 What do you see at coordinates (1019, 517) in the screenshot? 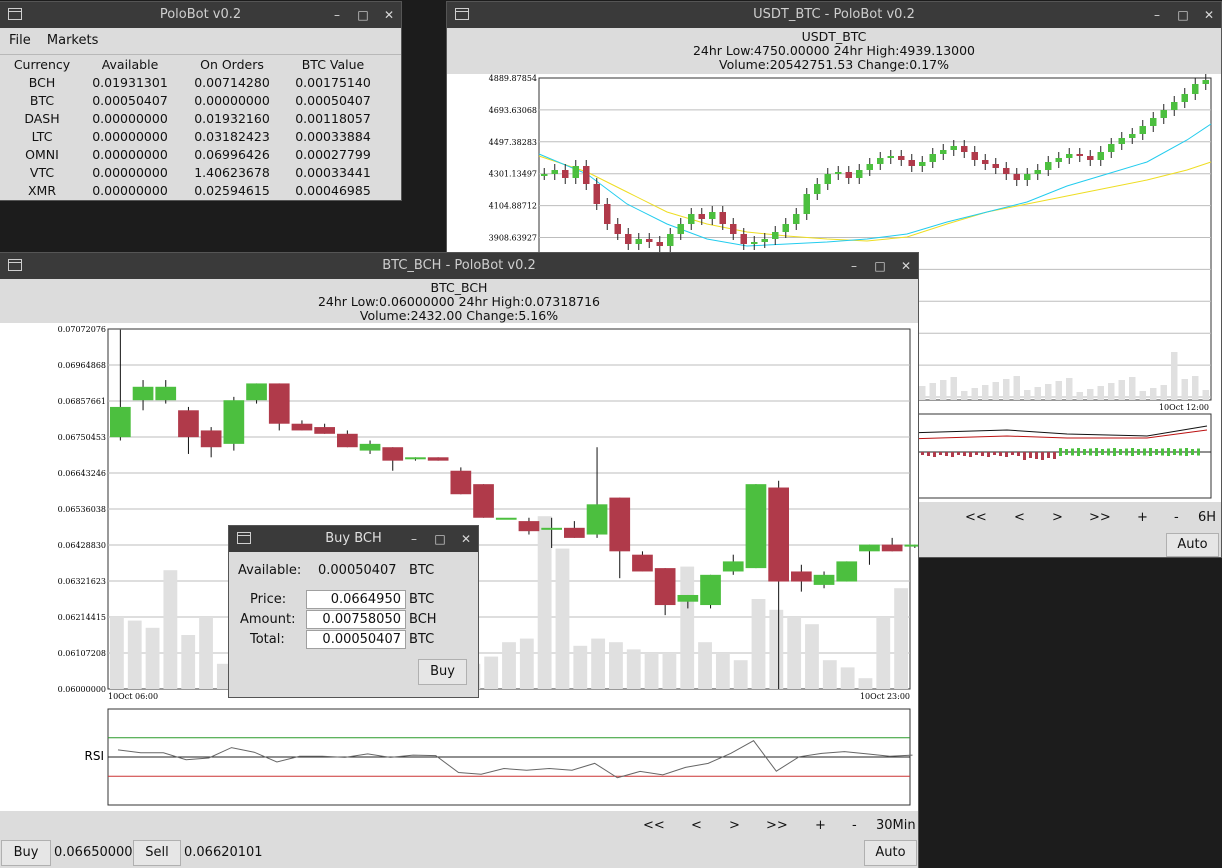
I see `usdt-nav-prev-button: <` at bounding box center [1019, 517].